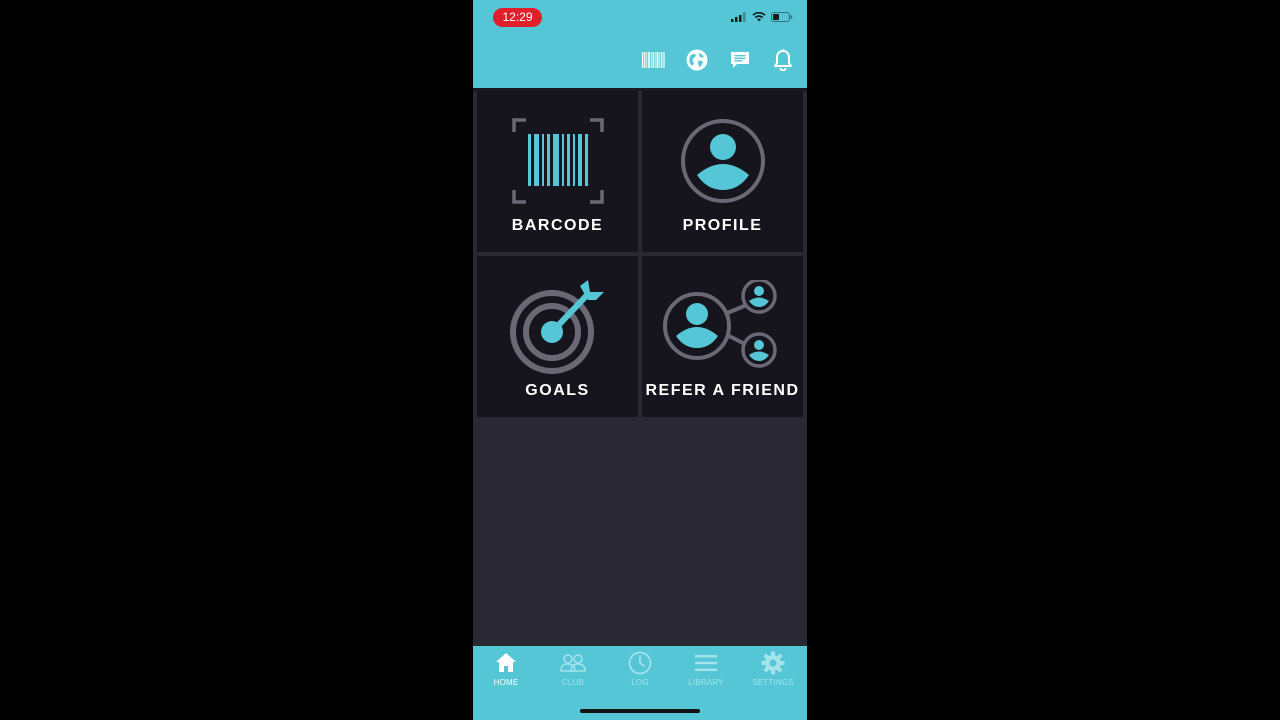 The image size is (1280, 720). I want to click on battery-icon, so click(782, 17).